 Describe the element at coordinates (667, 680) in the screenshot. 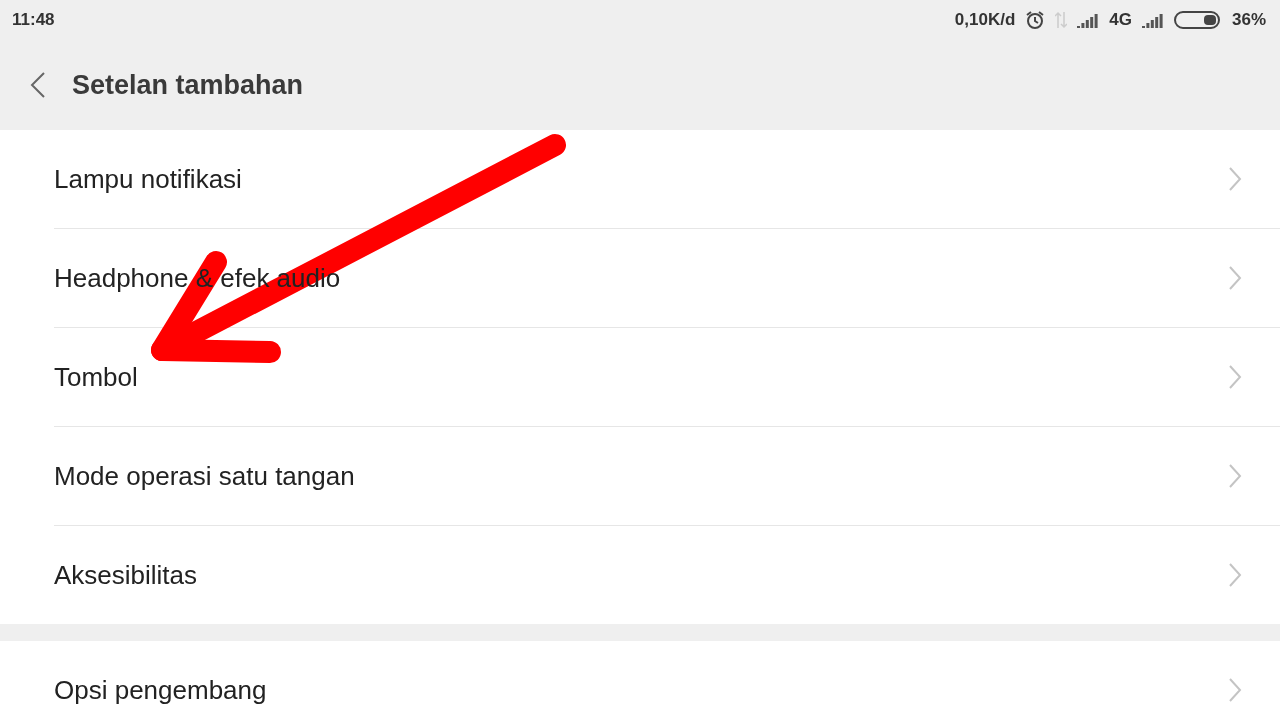

I see `settings-item: Opsi pengembang` at that location.